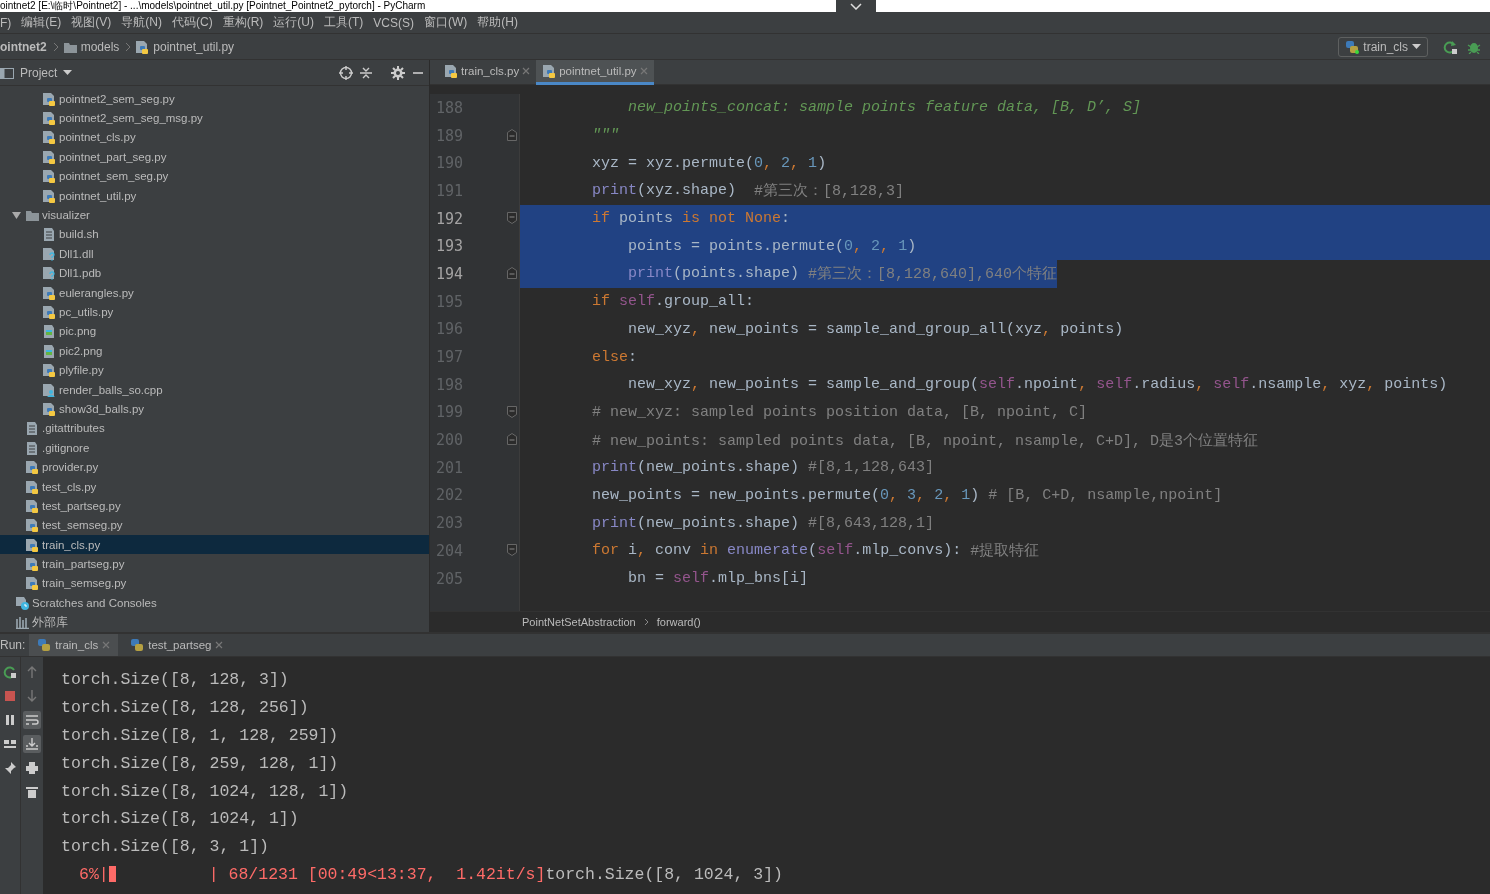  I want to click on progress-stats: | 68/1231 [00:49<13:37, 1.42it/s], so click(377, 874).